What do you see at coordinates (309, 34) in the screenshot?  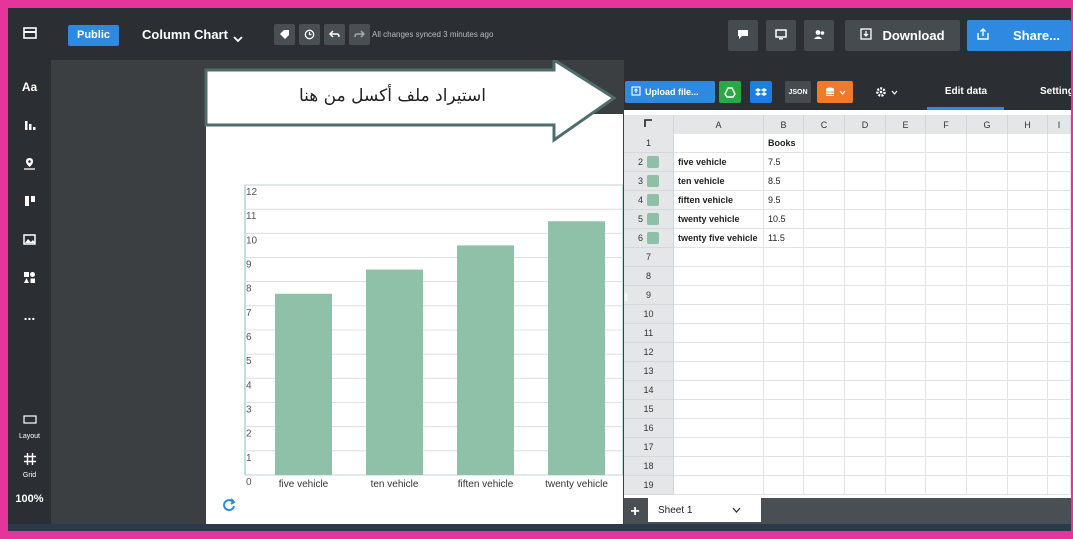 I see `history-icon` at bounding box center [309, 34].